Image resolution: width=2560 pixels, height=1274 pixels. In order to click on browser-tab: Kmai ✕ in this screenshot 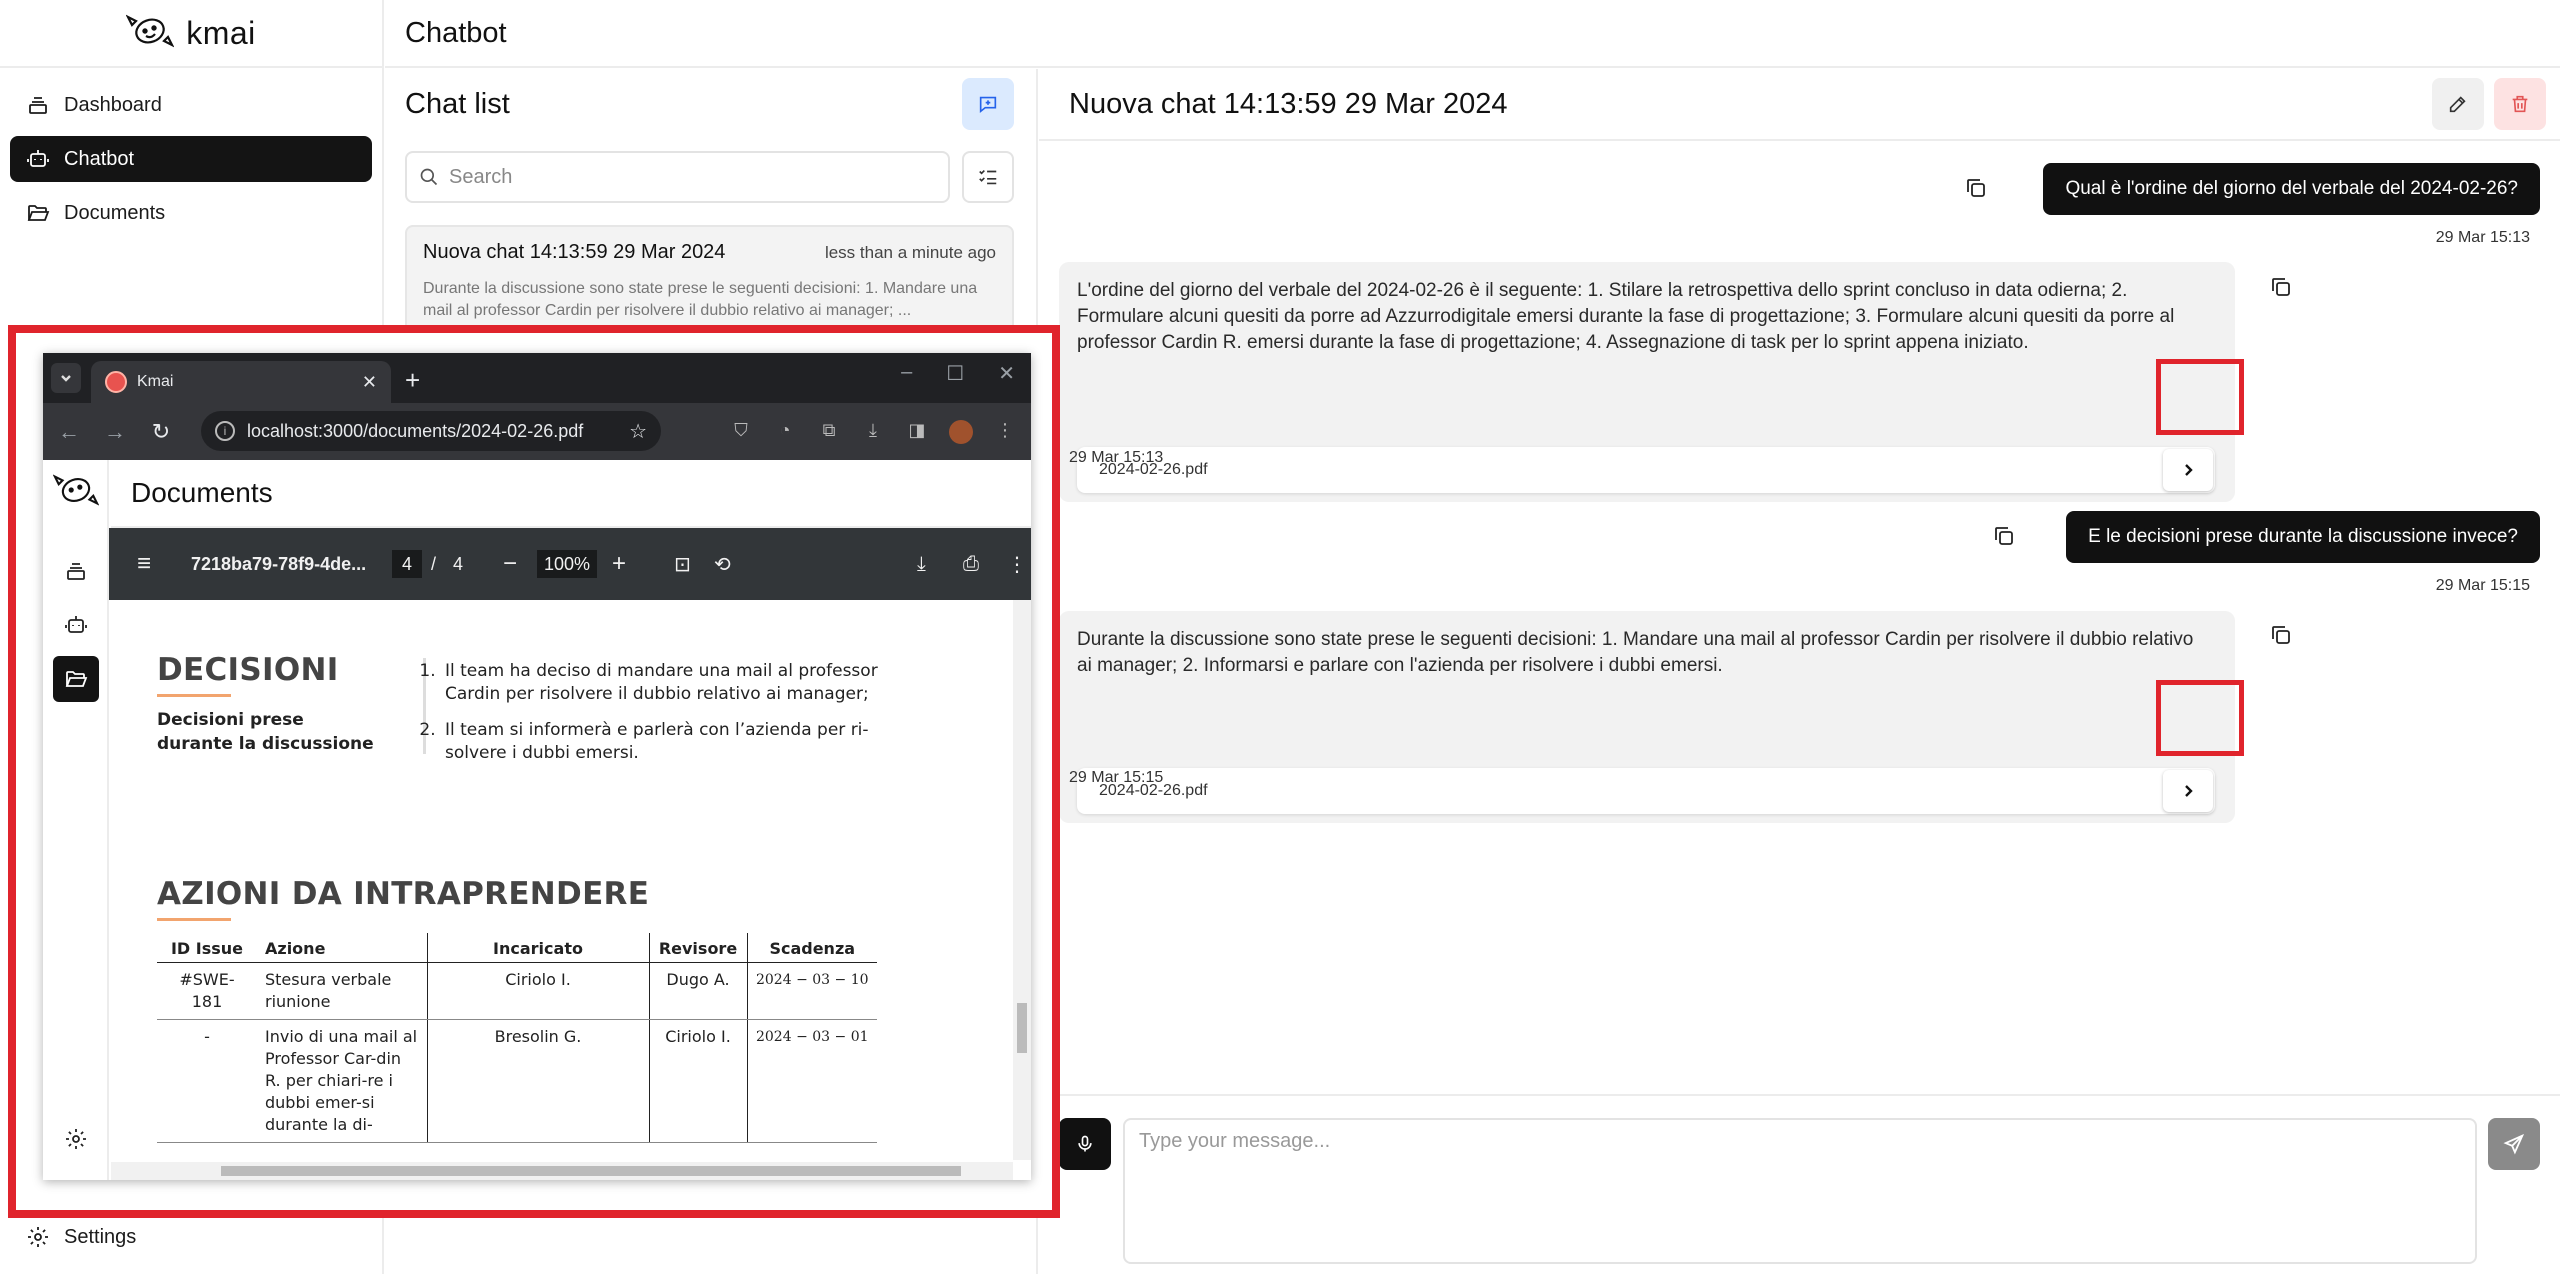, I will do `click(241, 382)`.